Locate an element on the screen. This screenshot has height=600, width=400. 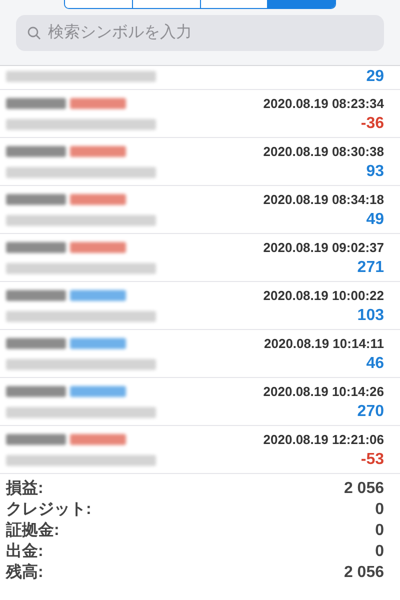
deal-time: 2020.08.19 10:14:11 is located at coordinates (324, 343).